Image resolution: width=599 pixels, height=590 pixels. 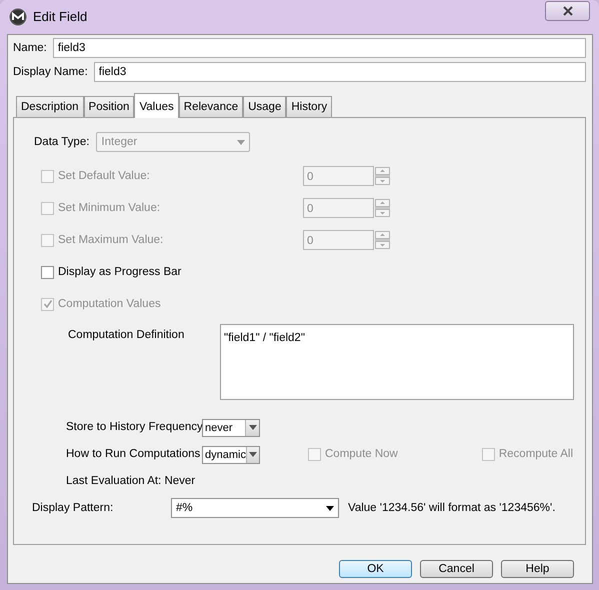 What do you see at coordinates (62, 142) in the screenshot?
I see `field-label: Data Type:` at bounding box center [62, 142].